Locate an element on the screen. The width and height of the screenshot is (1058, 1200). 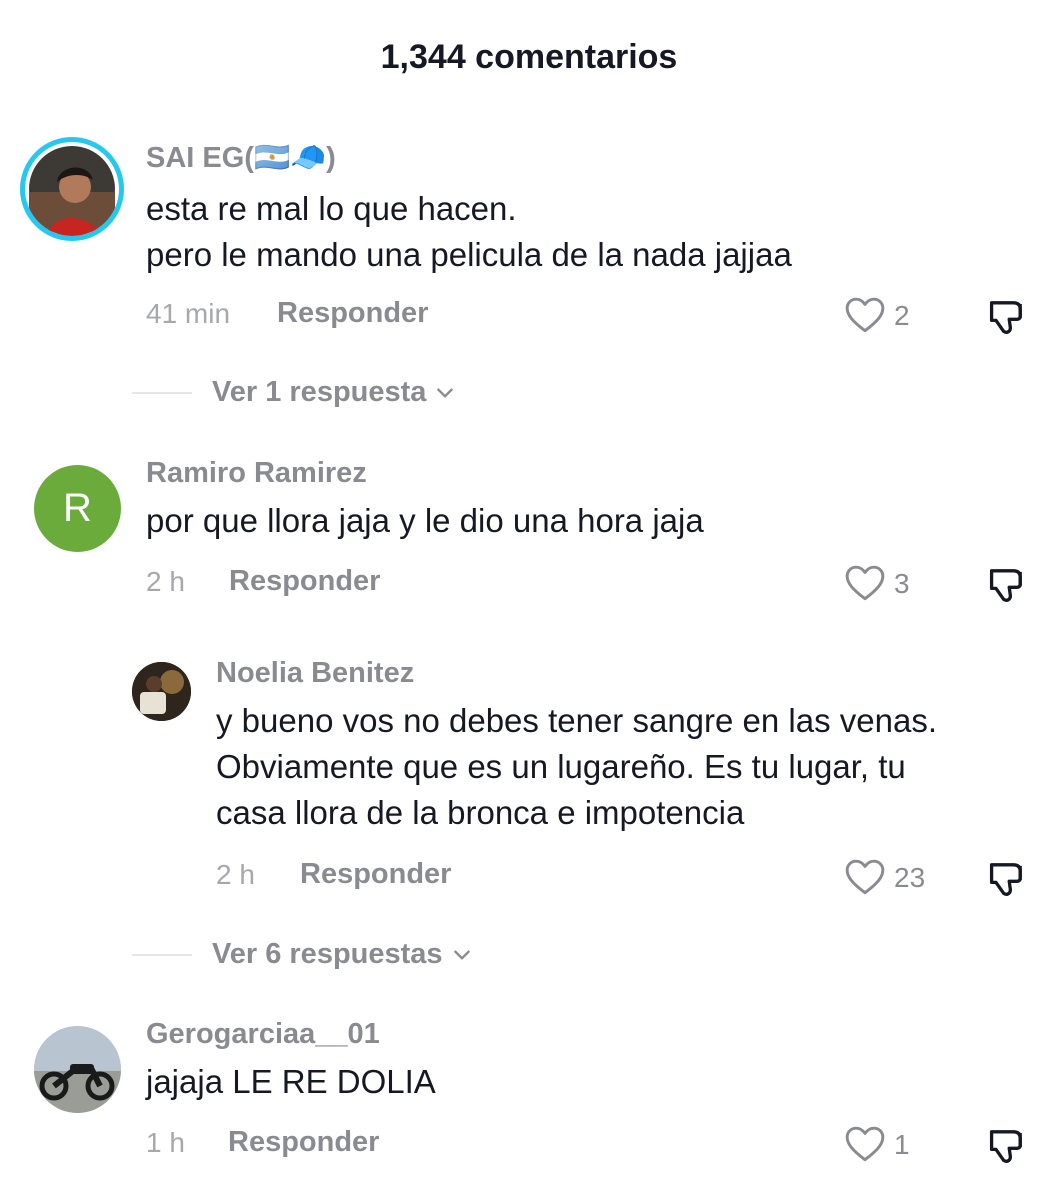
like-count: 2 is located at coordinates (902, 315).